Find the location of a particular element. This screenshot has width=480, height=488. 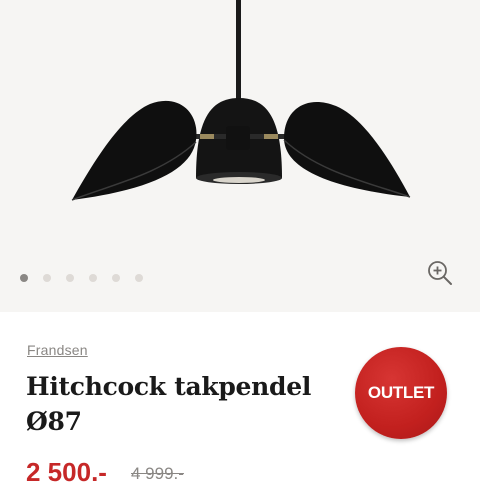

sale-price: 2 500.- is located at coordinates (66, 472).